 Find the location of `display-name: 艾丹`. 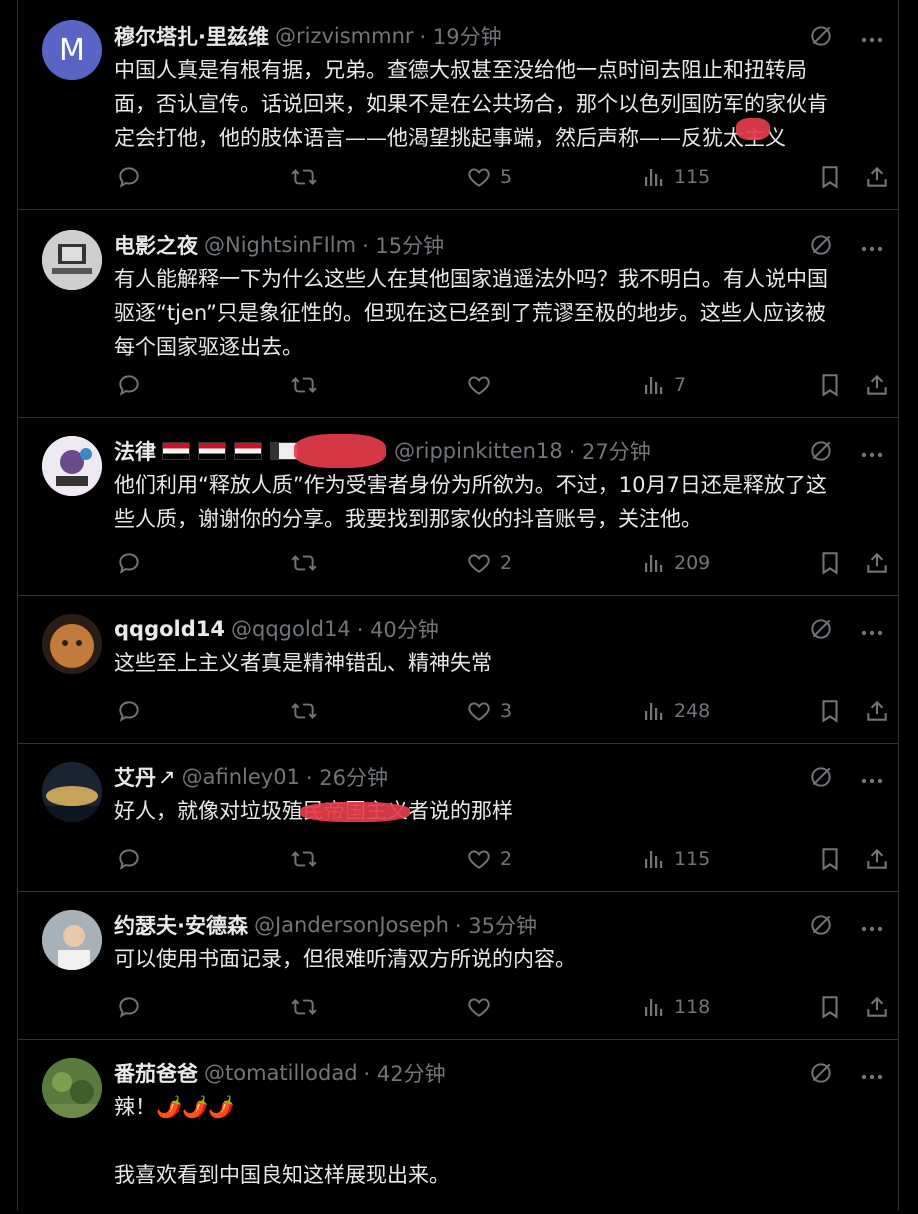

display-name: 艾丹 is located at coordinates (135, 777).